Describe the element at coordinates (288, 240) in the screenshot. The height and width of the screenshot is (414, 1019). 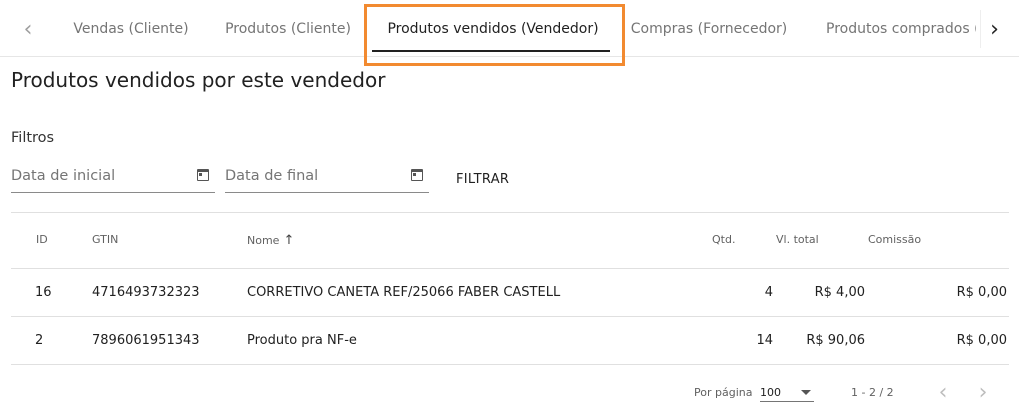
I see `arrow-up-icon: ↑` at that location.